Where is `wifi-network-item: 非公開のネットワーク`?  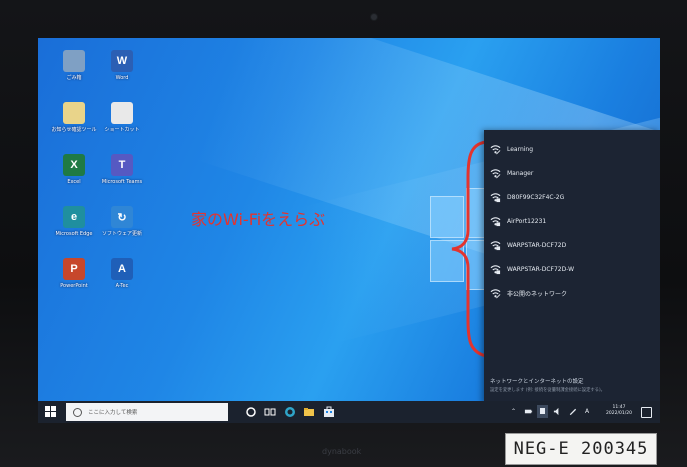
wifi-network-item: 非公開のネットワーク is located at coordinates (528, 293).